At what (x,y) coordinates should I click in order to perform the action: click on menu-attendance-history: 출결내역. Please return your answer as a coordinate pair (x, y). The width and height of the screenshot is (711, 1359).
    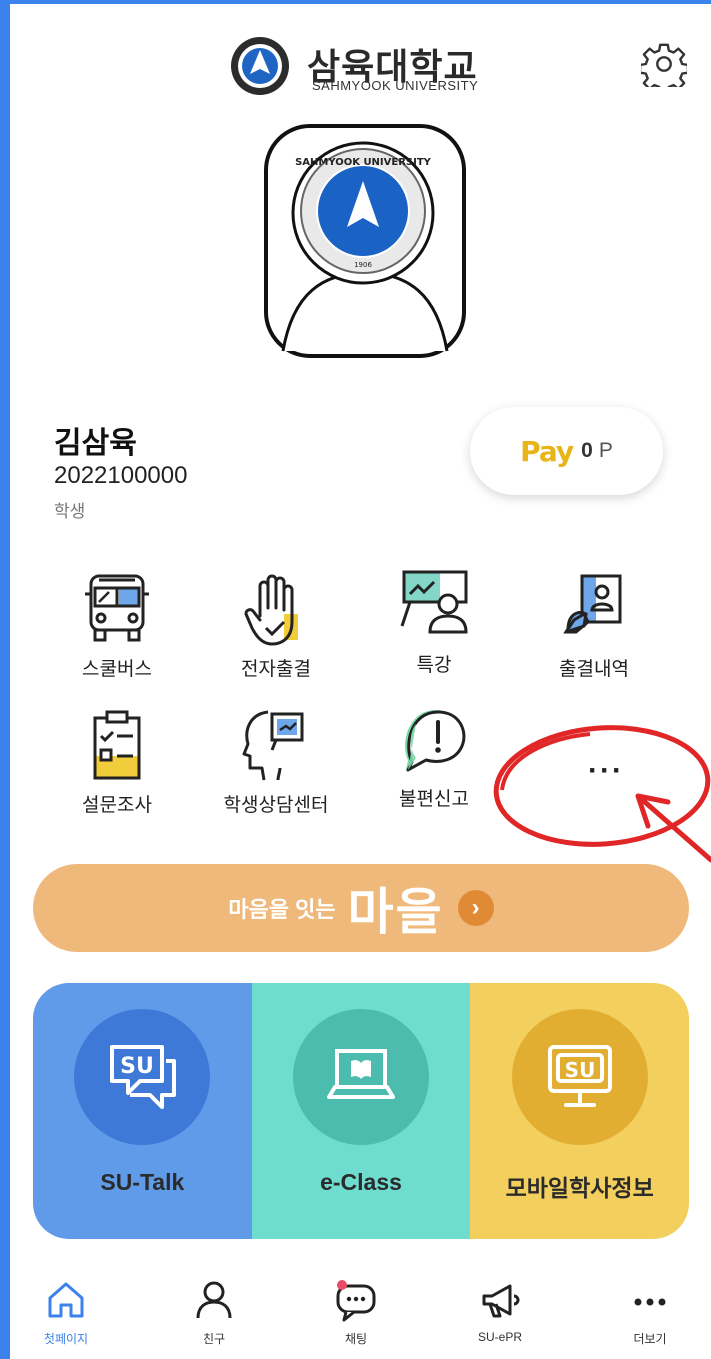
    Looking at the image, I should click on (594, 625).